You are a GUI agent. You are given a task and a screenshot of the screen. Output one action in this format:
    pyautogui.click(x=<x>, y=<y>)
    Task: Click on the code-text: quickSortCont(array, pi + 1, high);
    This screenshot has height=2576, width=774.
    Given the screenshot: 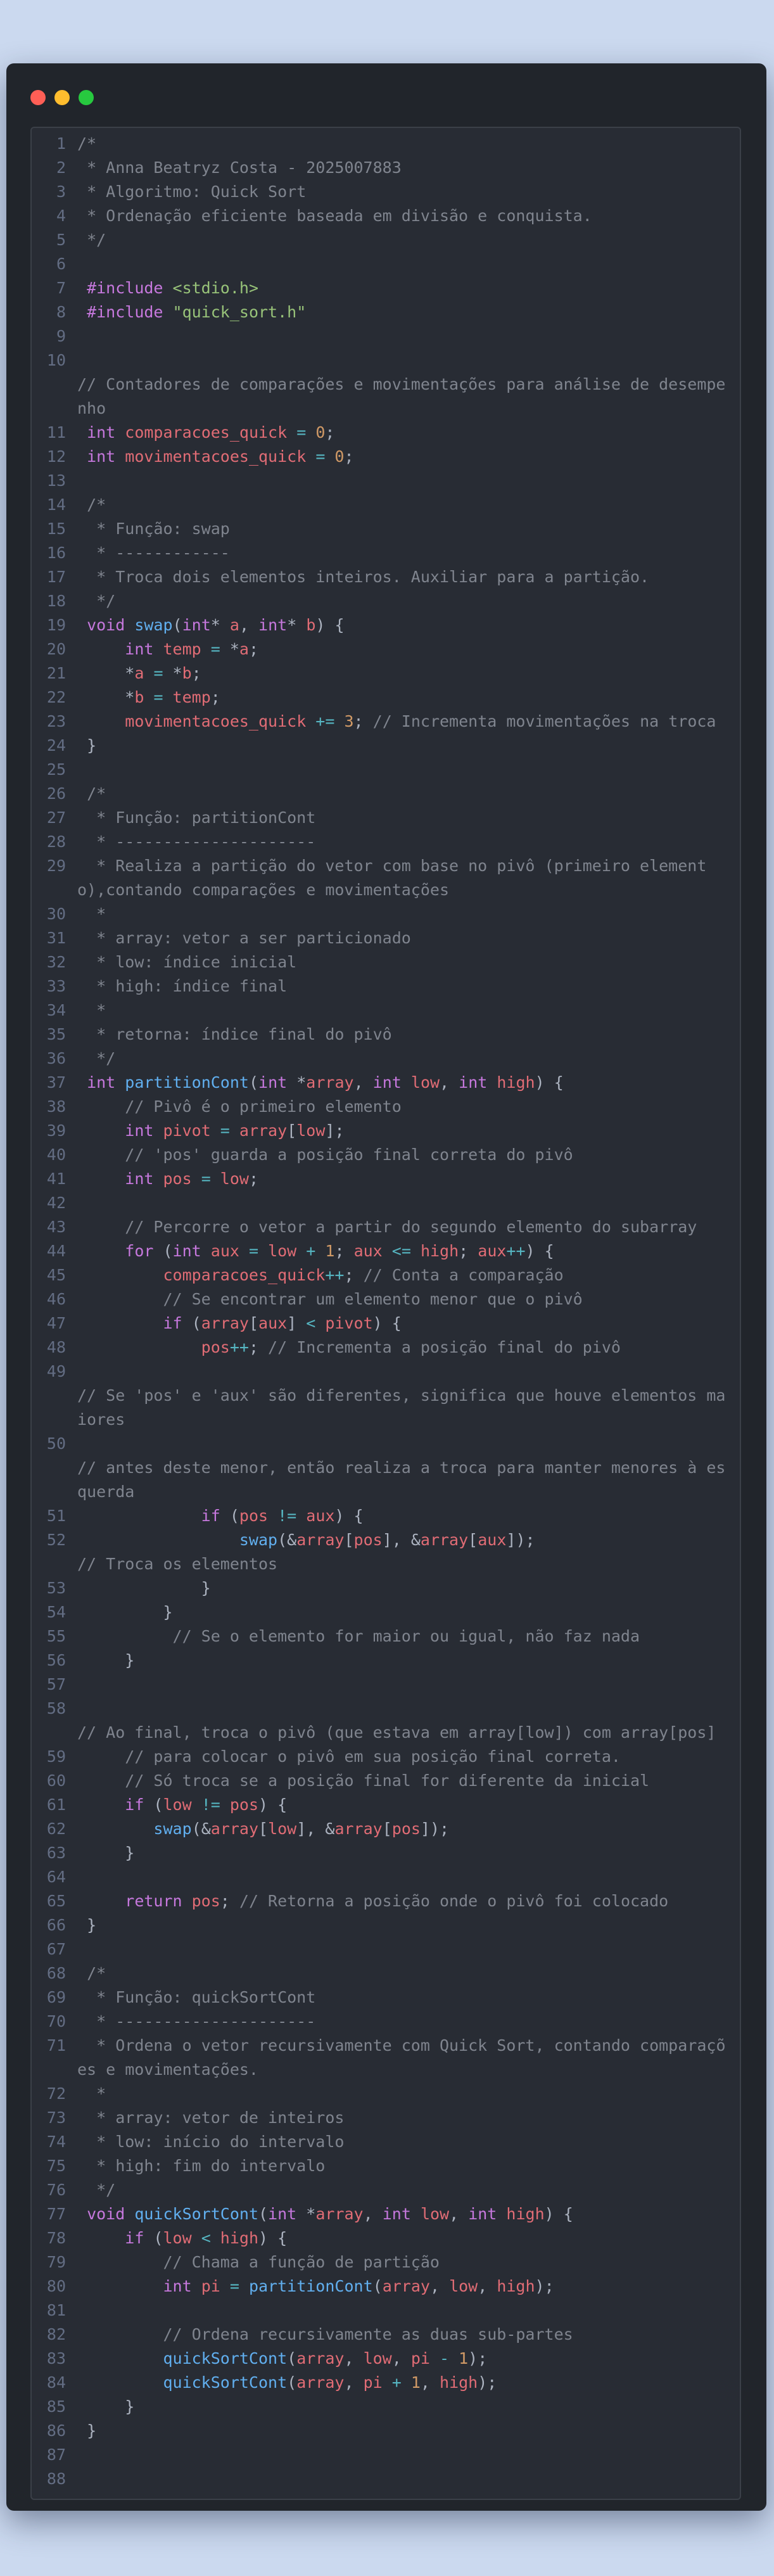 What is the action you would take?
    pyautogui.click(x=408, y=2383)
    